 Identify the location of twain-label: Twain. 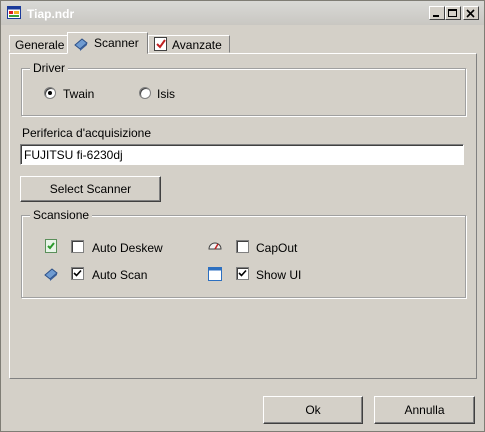
(78, 94).